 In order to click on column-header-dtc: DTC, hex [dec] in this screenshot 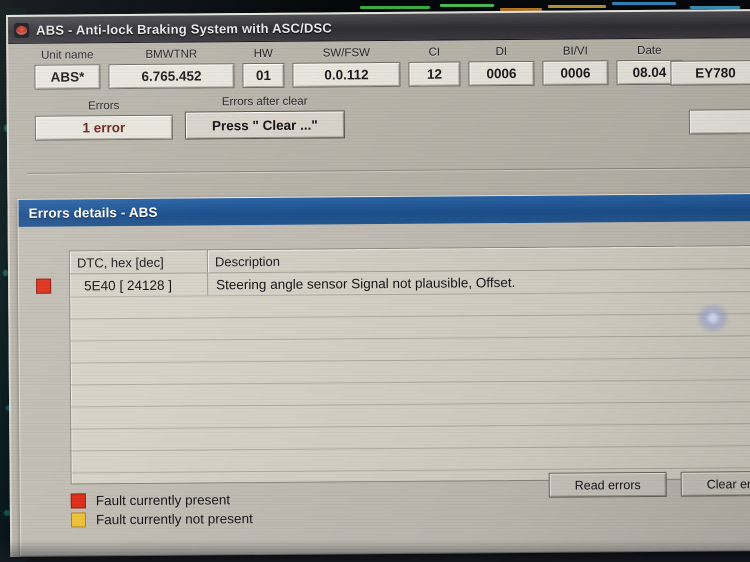, I will do `click(139, 262)`.